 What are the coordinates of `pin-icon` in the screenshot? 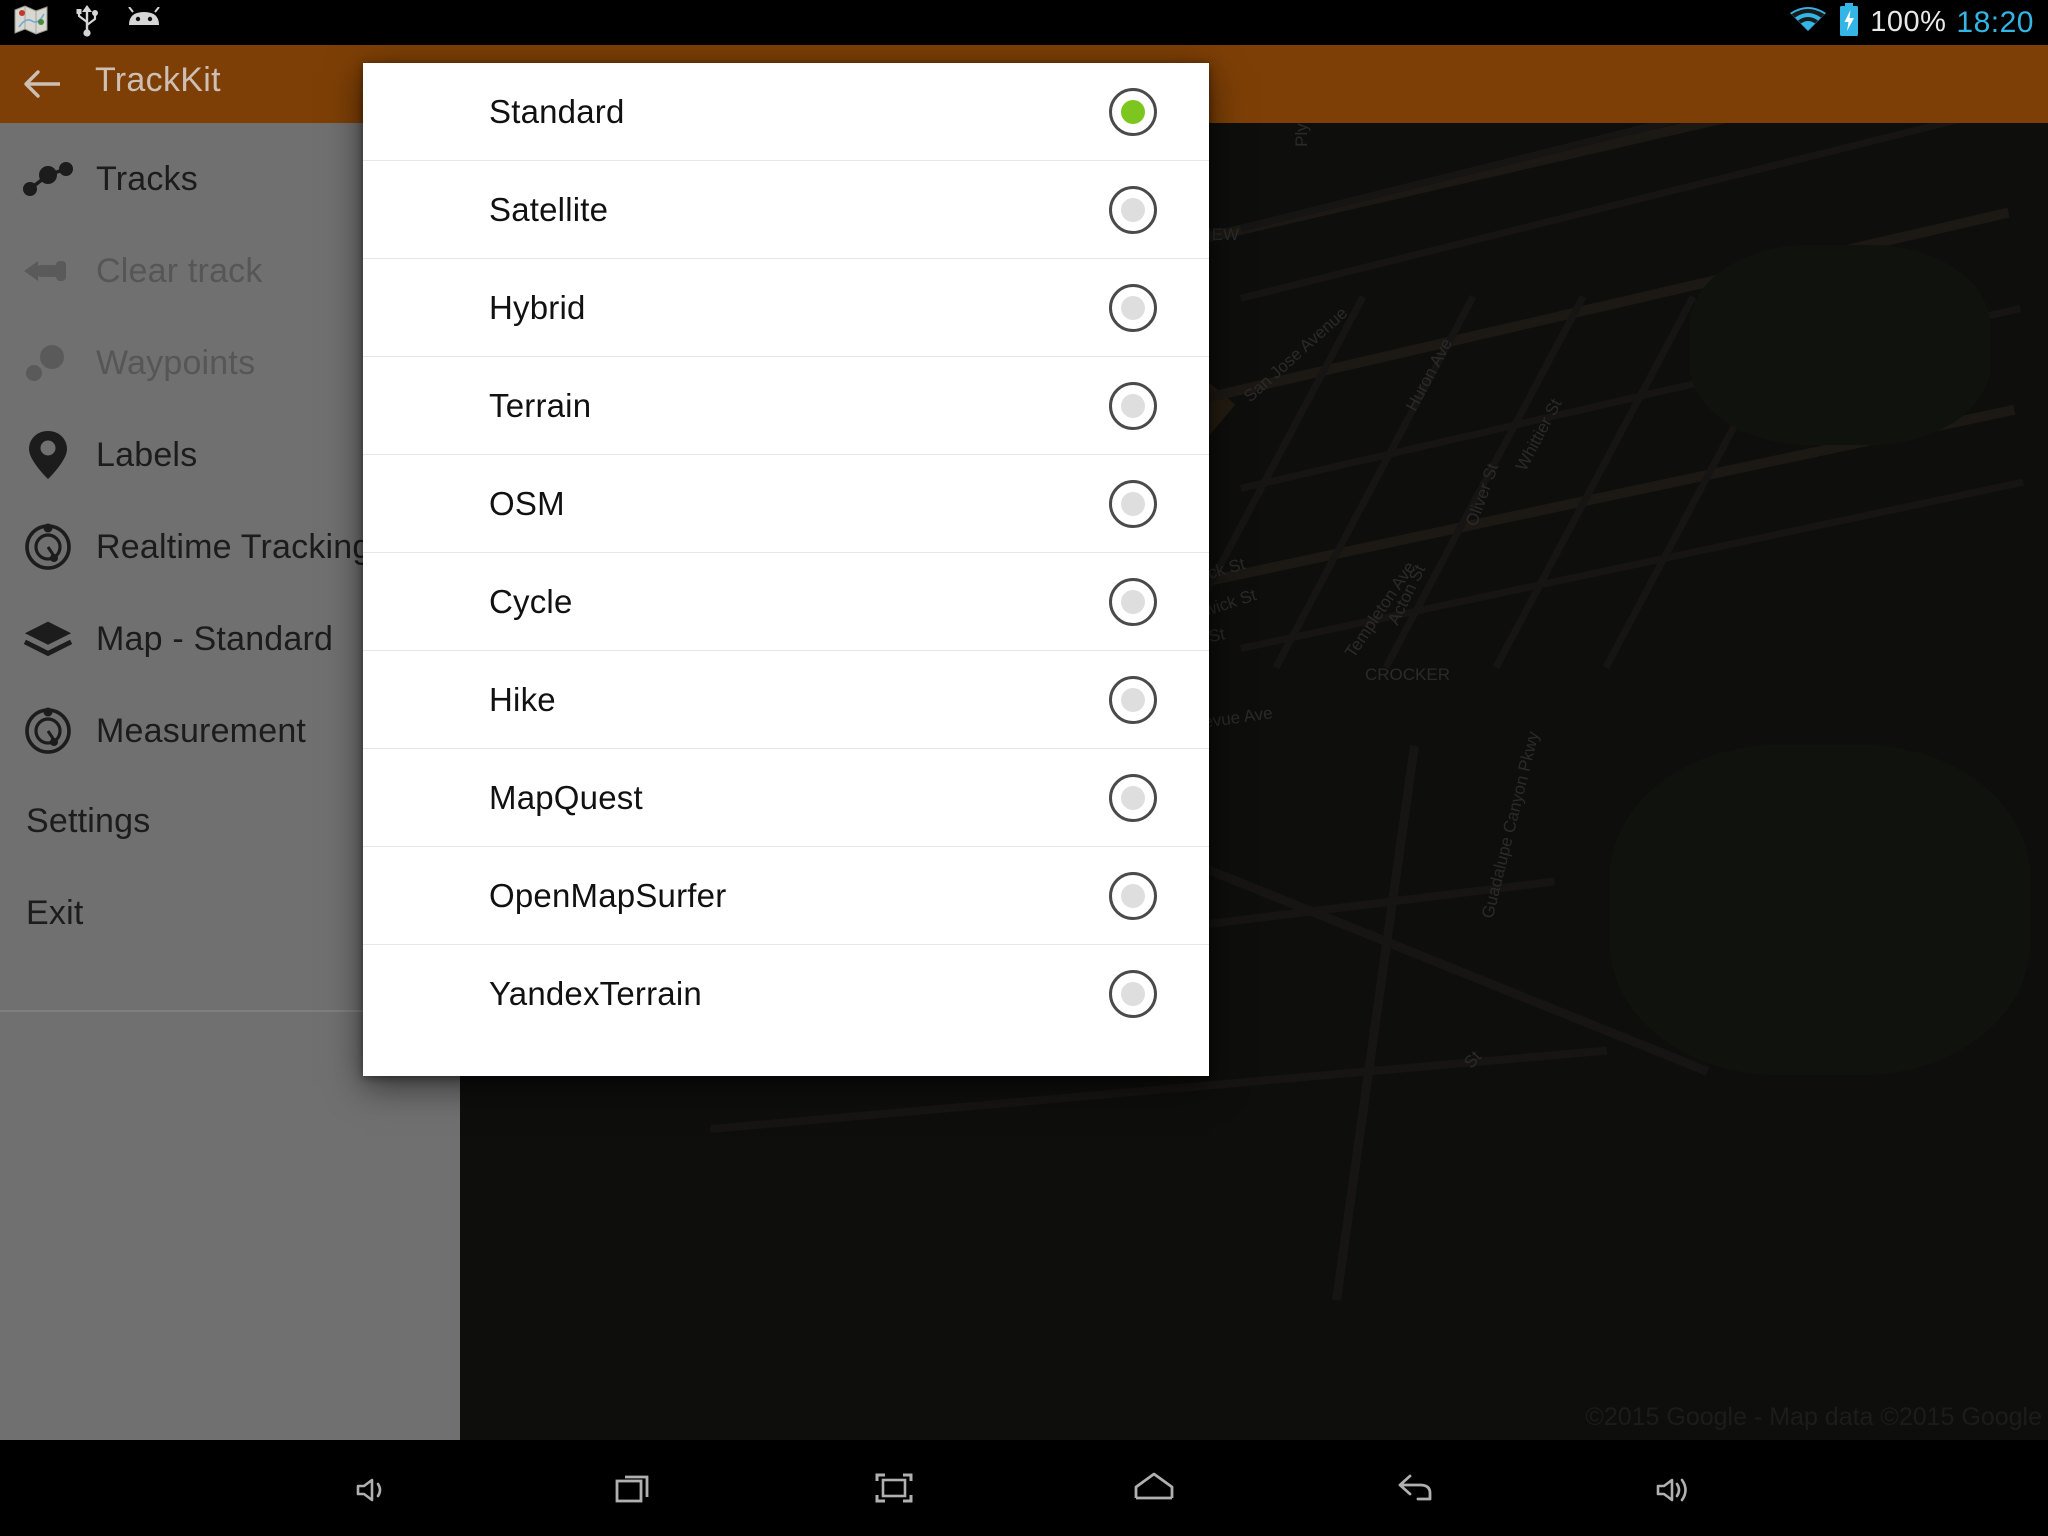 It's located at (48, 455).